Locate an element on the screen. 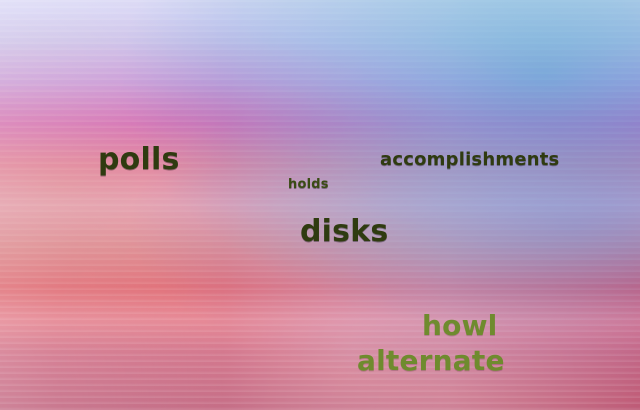  word-holds: holds is located at coordinates (308, 184).